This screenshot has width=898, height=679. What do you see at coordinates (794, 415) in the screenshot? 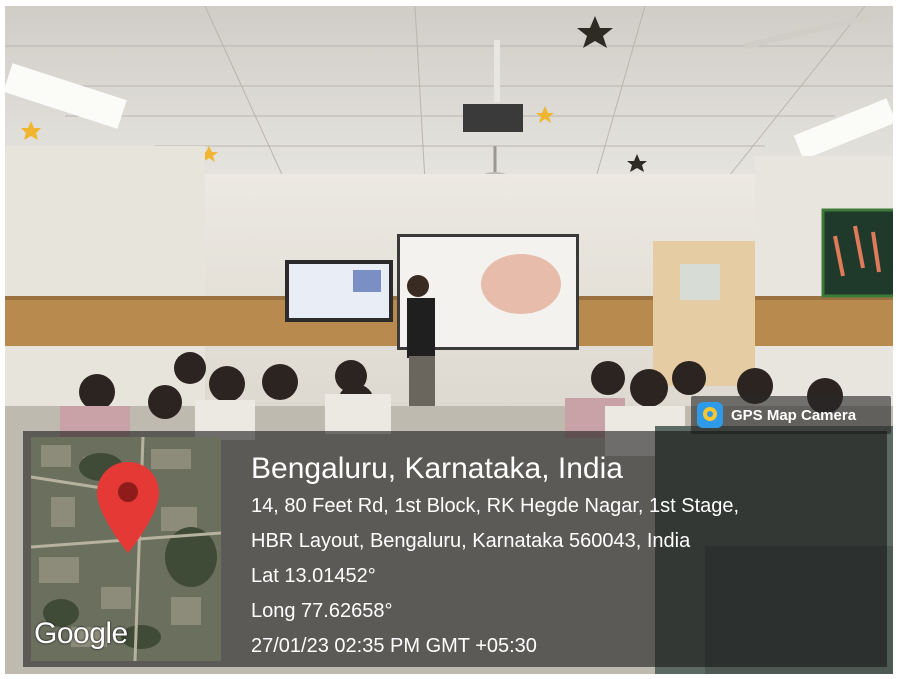
I see `gps-badge-label: GPS Map Camera` at bounding box center [794, 415].